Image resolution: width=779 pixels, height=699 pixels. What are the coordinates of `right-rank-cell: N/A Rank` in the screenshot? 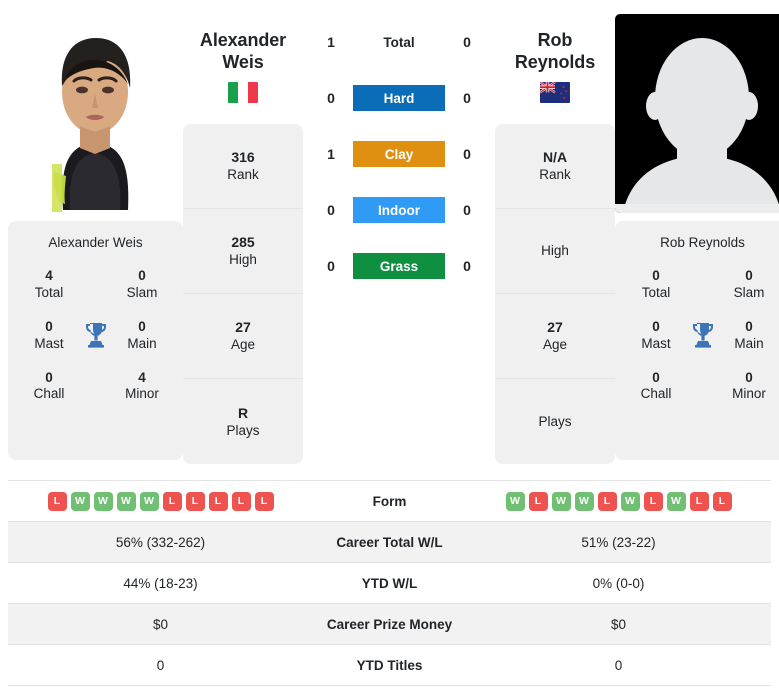 It's located at (555, 166).